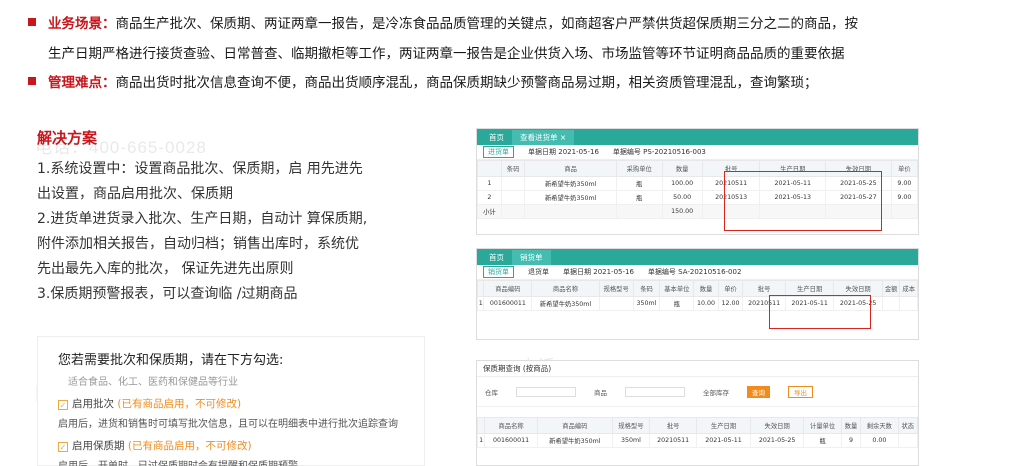  What do you see at coordinates (531, 257) in the screenshot?
I see `tab-sales: 销货单` at bounding box center [531, 257].